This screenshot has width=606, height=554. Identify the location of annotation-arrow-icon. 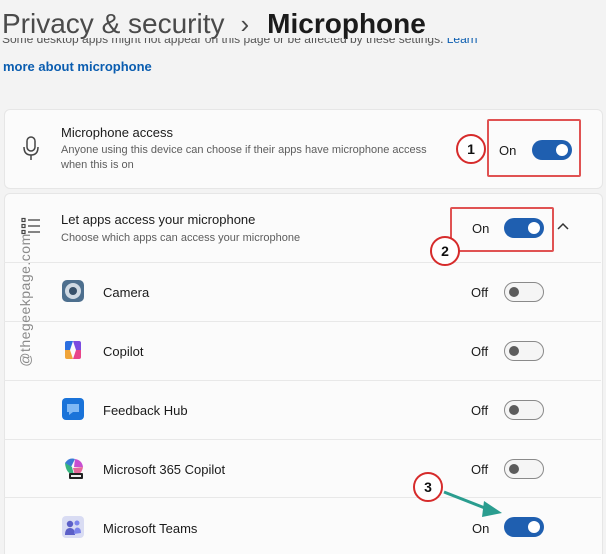
(472, 503).